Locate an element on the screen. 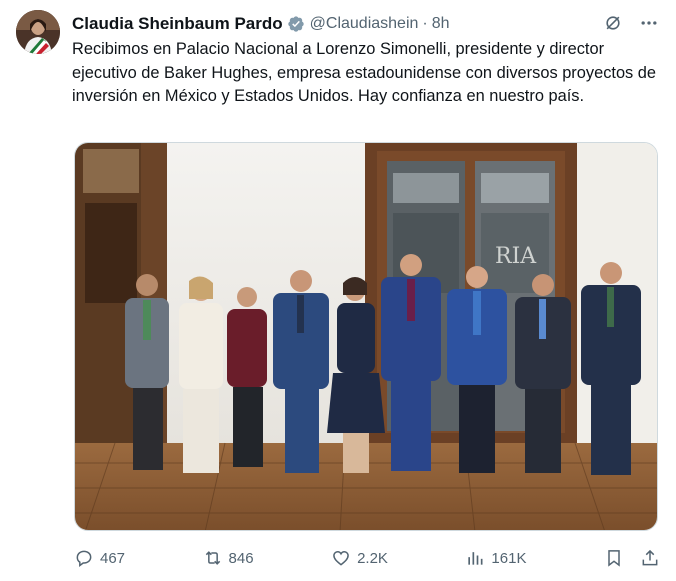 The height and width of the screenshot is (581, 676). reply-button: 467 is located at coordinates (99, 558).